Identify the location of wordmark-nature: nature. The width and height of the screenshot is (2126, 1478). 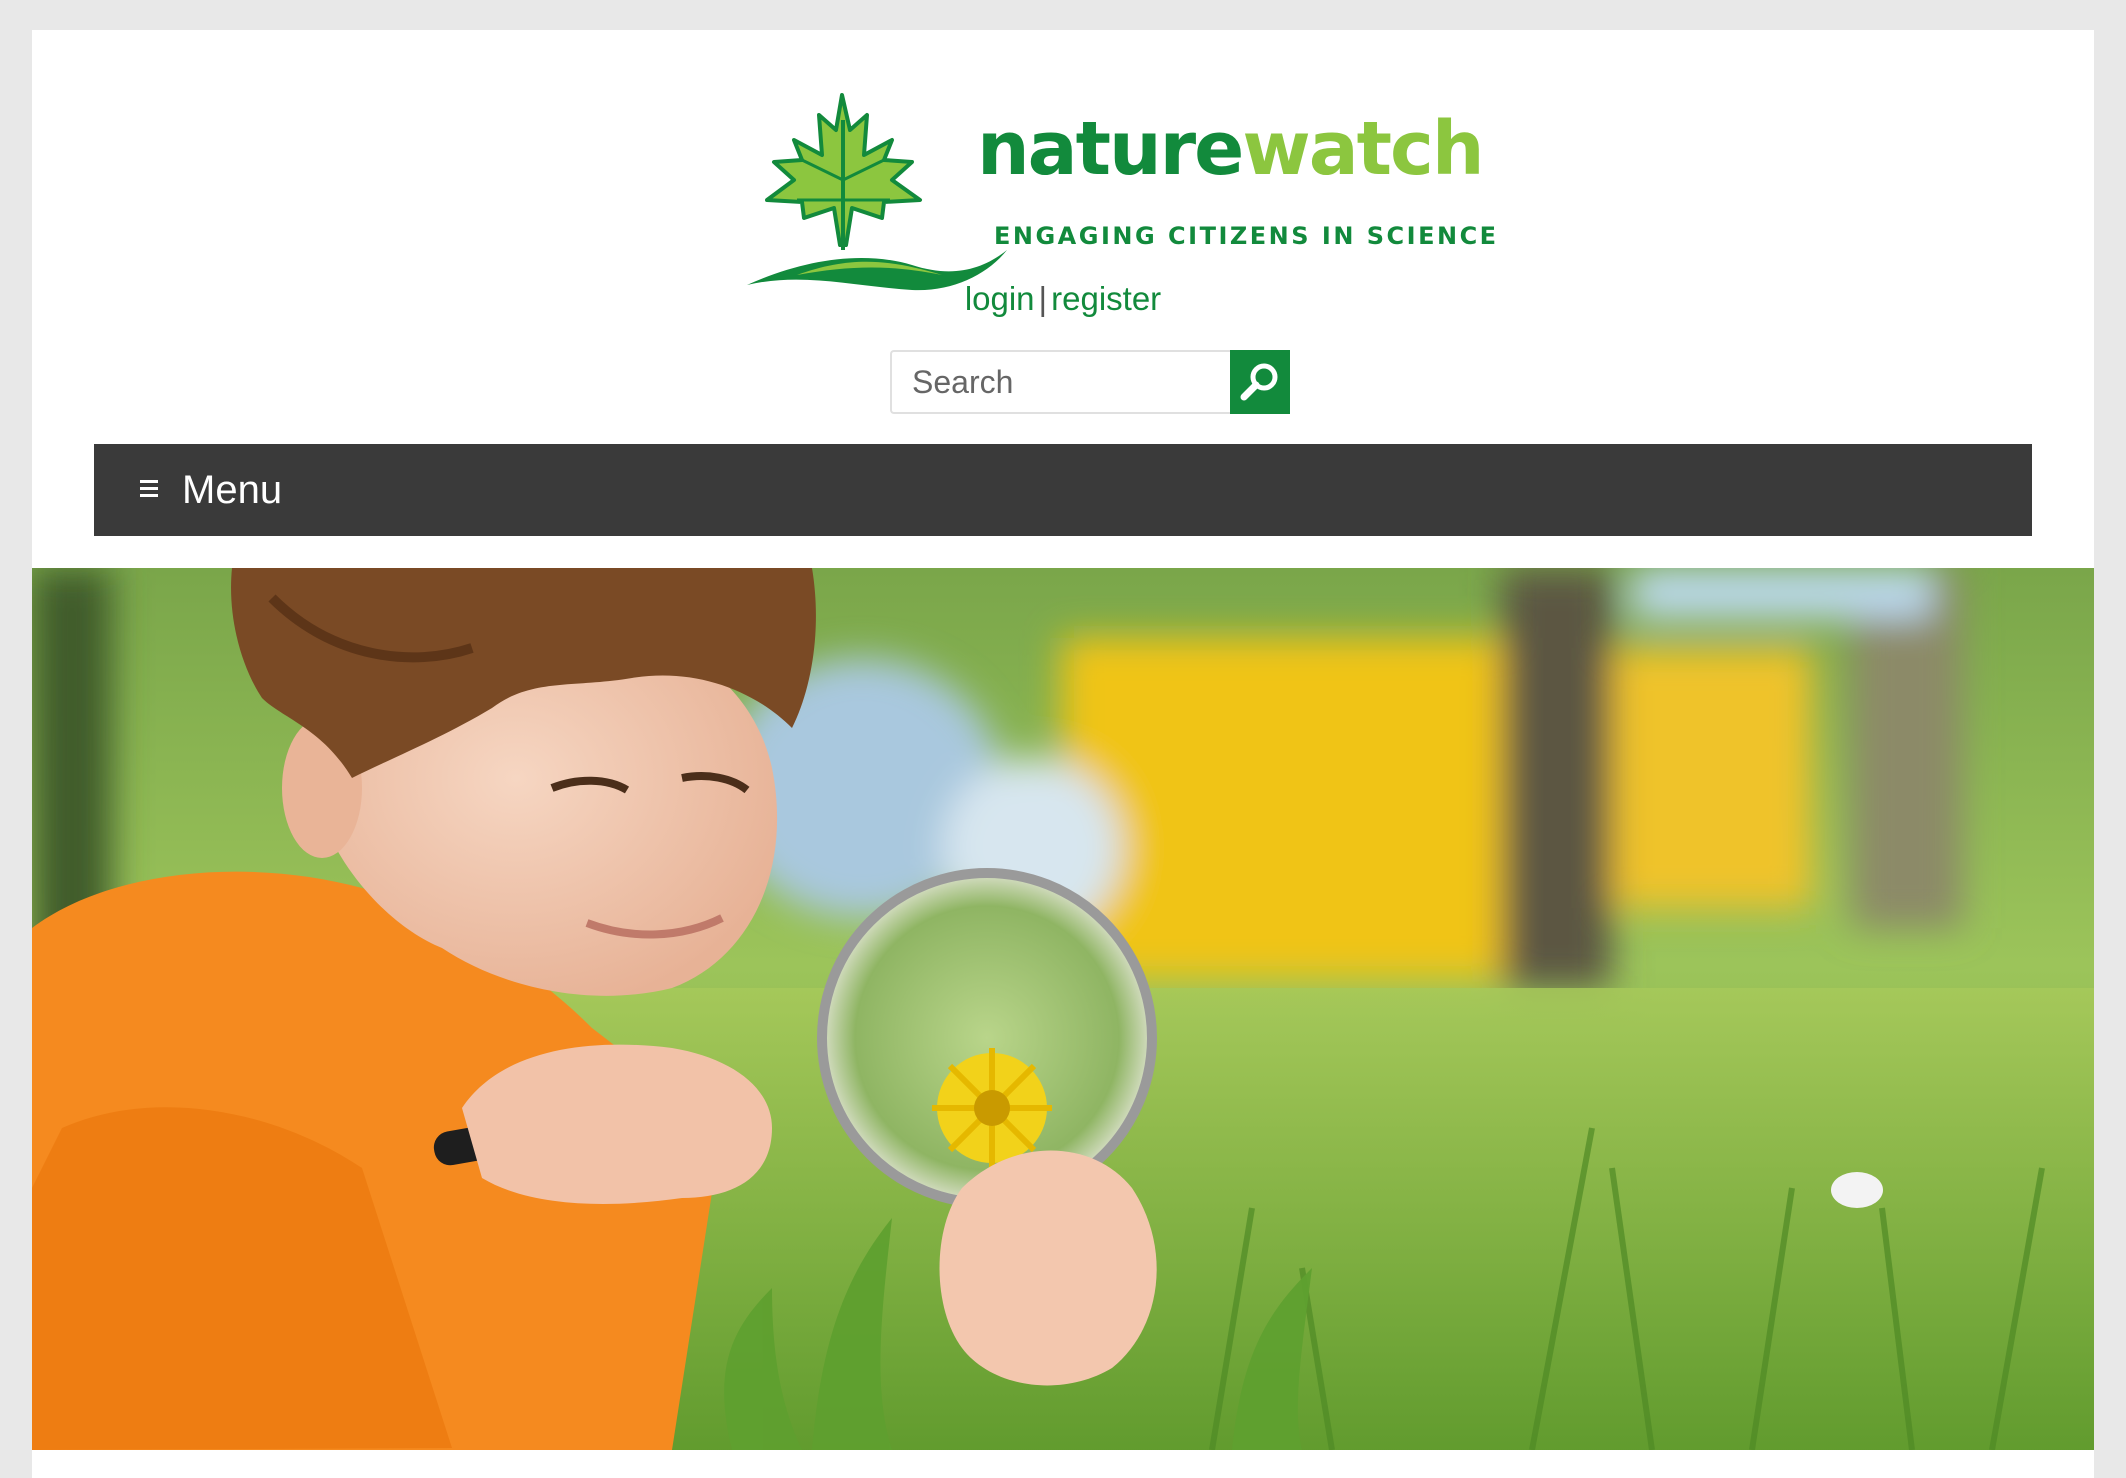
(1110, 149).